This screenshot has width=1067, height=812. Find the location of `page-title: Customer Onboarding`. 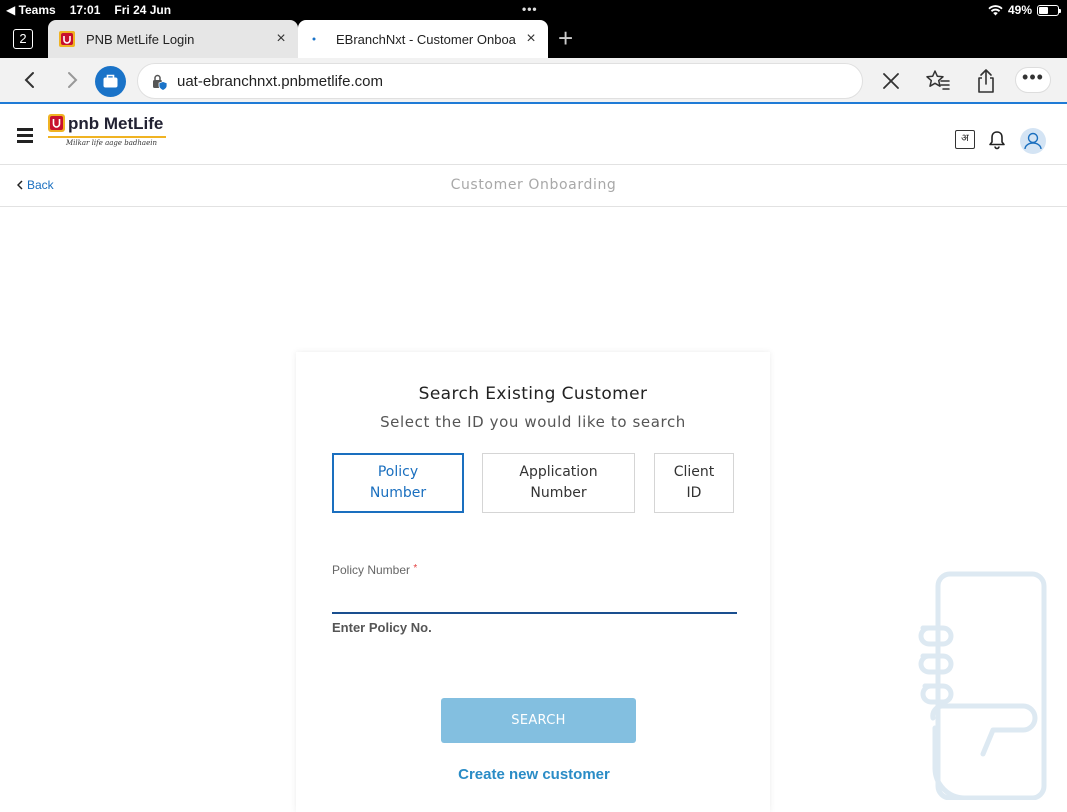

page-title: Customer Onboarding is located at coordinates (533, 185).